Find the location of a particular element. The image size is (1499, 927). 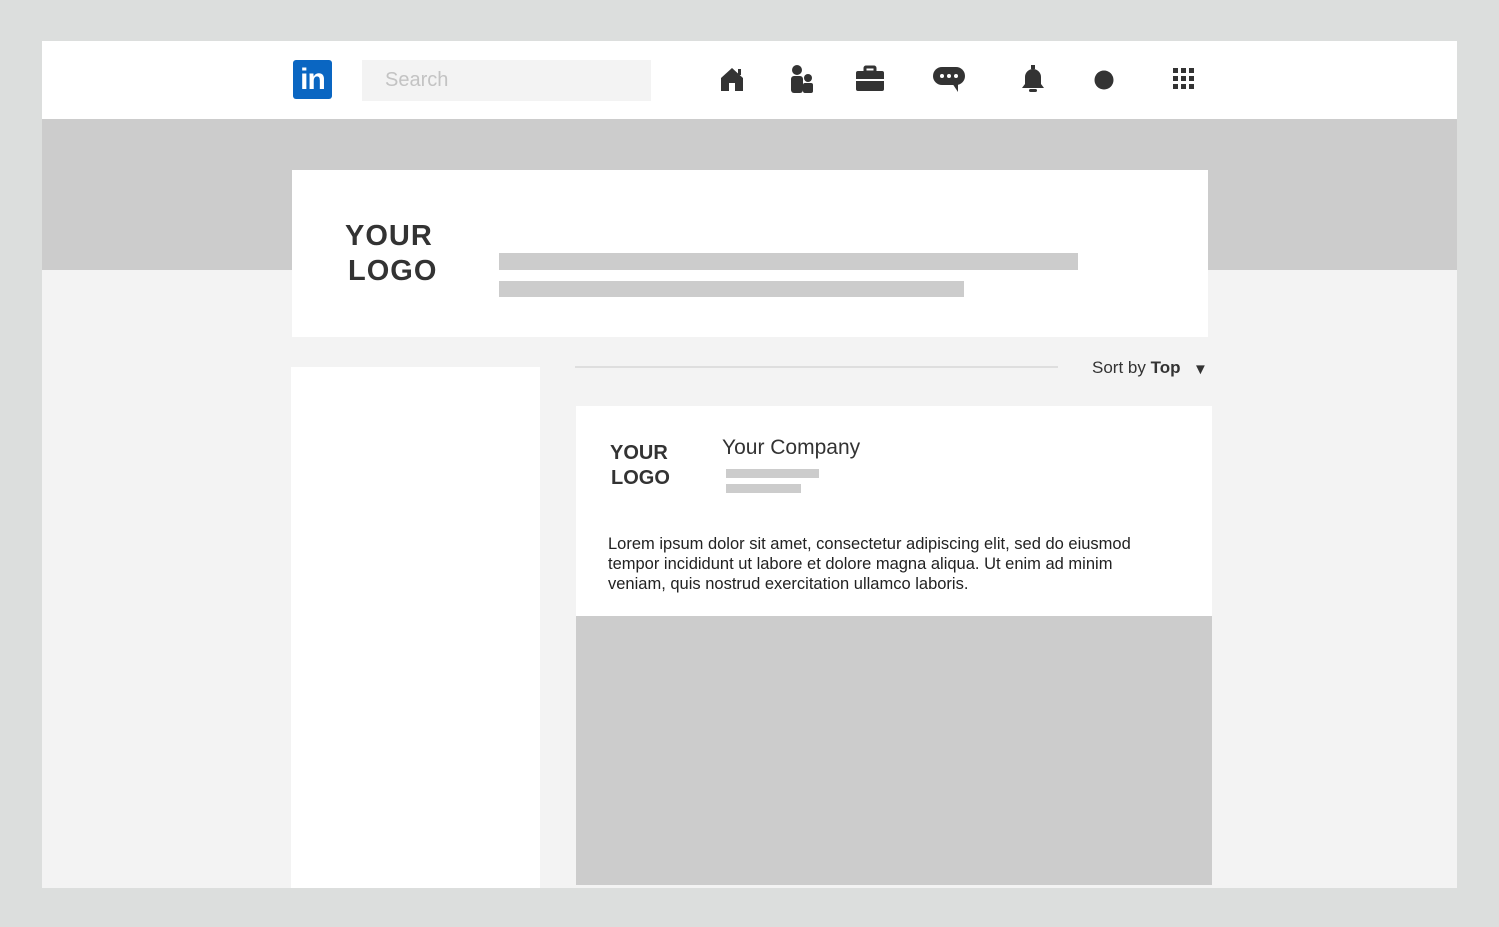

my-network-icon is located at coordinates (802, 79).